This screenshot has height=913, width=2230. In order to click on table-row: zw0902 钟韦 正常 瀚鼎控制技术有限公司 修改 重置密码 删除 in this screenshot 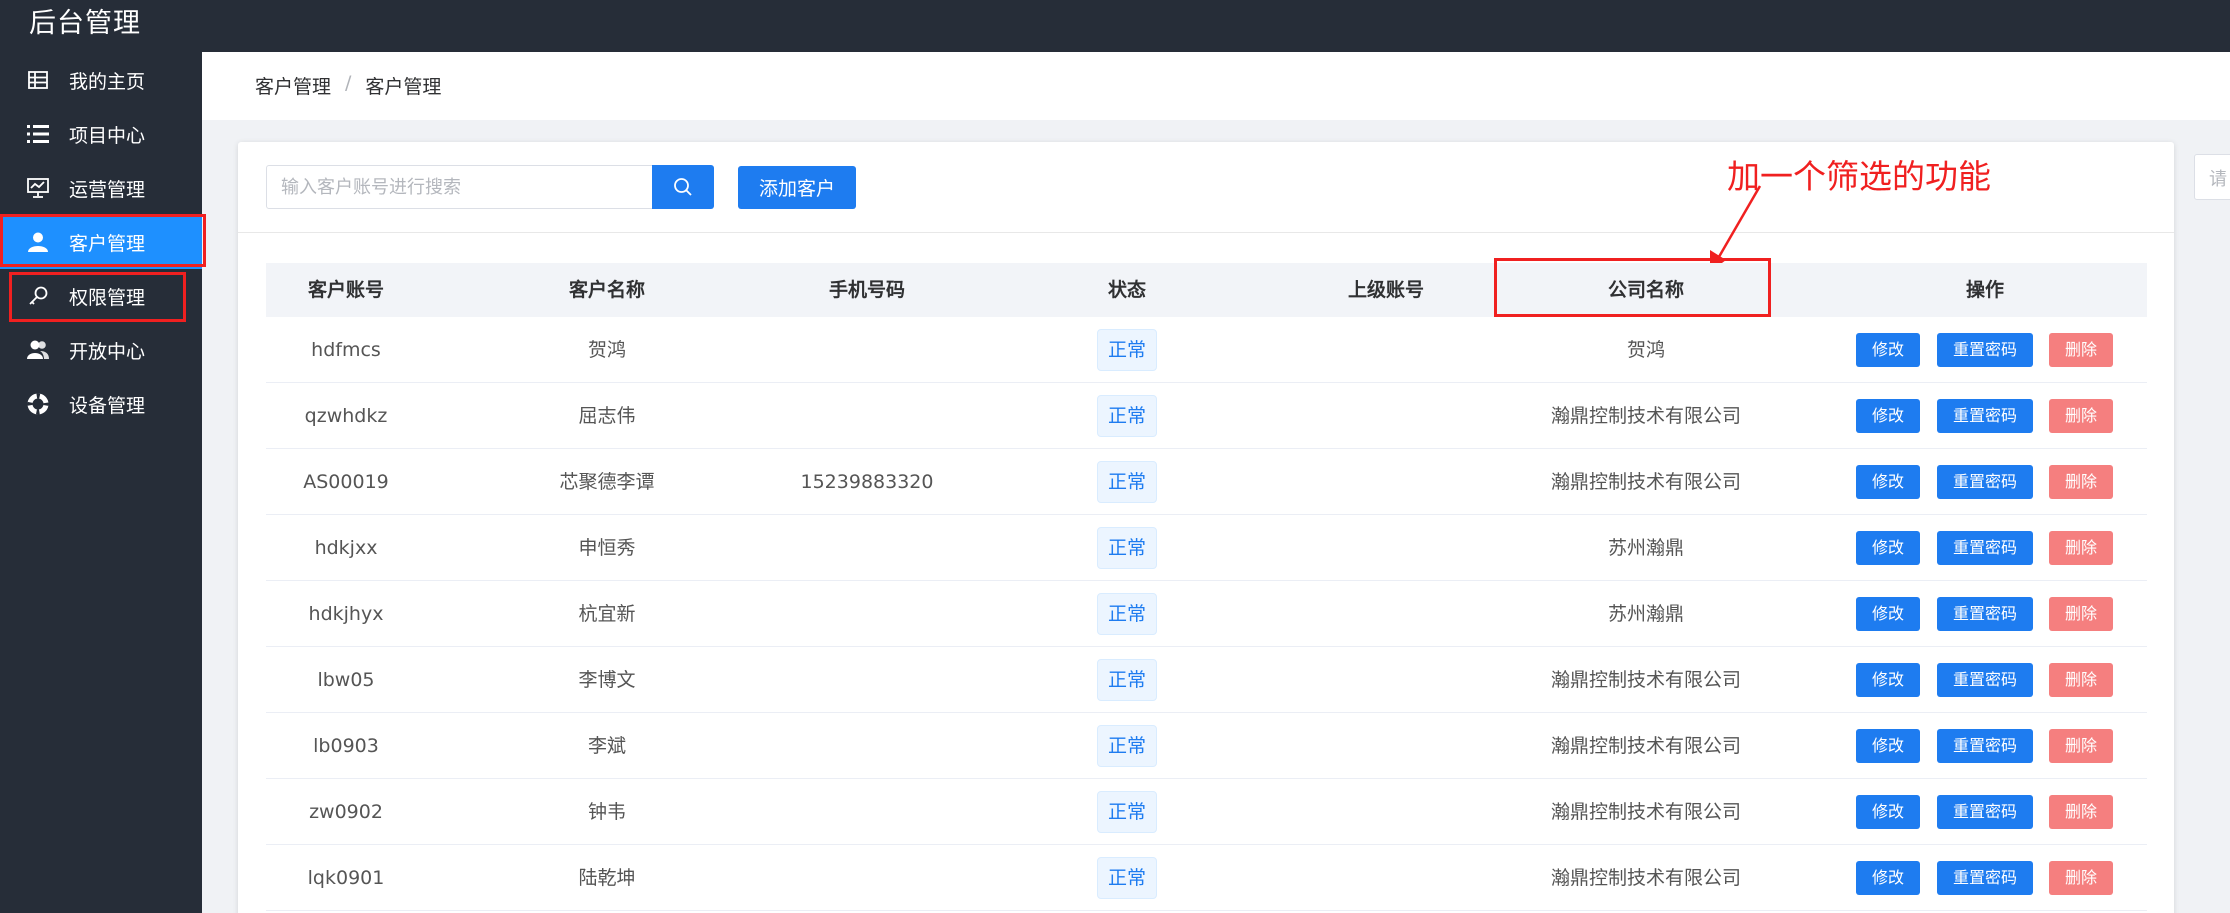, I will do `click(1206, 812)`.